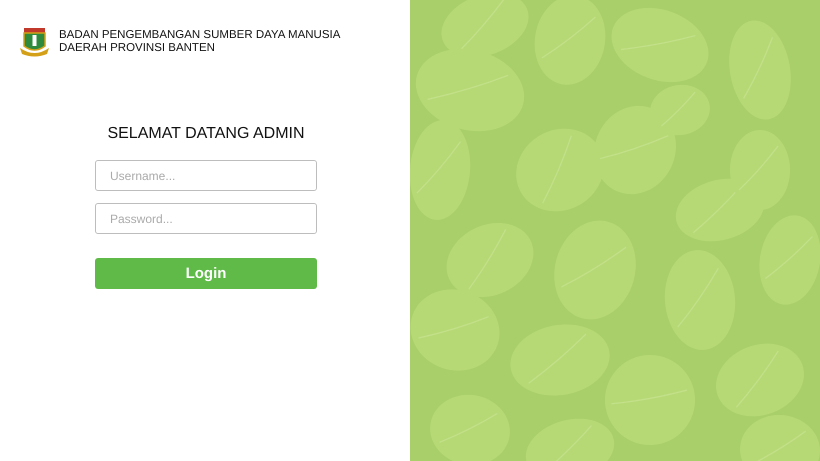  I want to click on organization-name: BADAN PENGEMBANGAN SUMBER DAYA MANUSIA, so click(199, 35).